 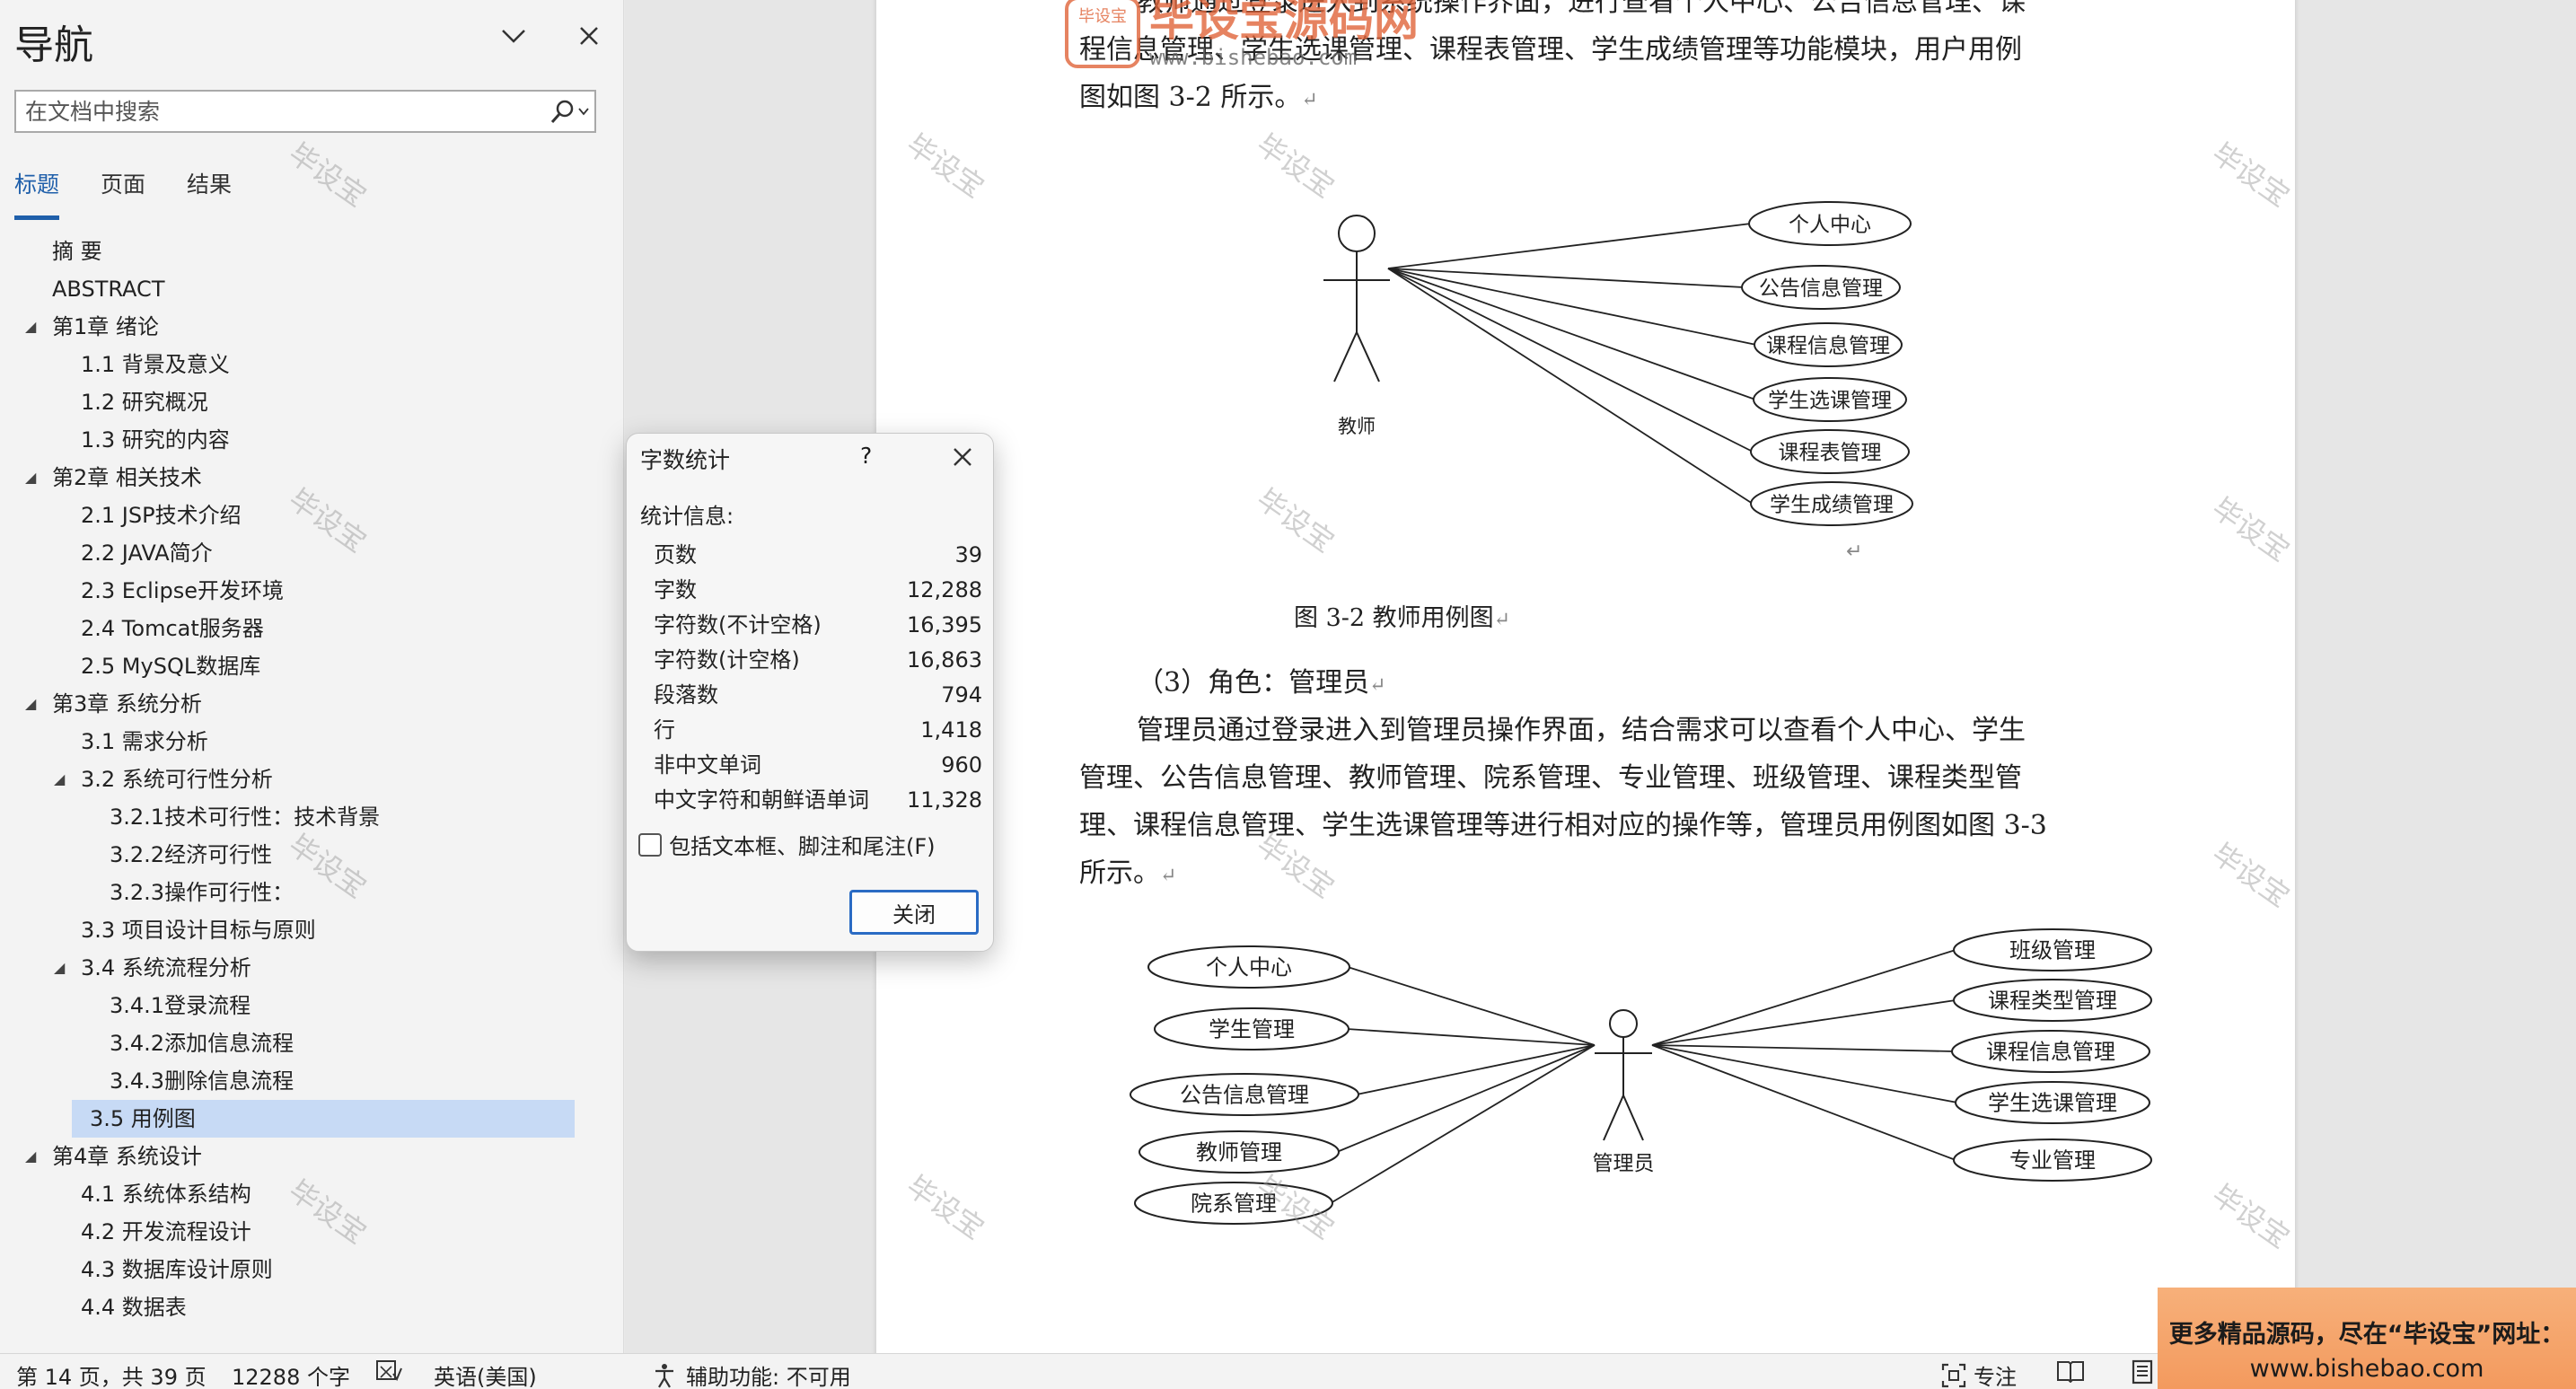 I want to click on statistic-row: 字数 12,288, so click(x=818, y=590).